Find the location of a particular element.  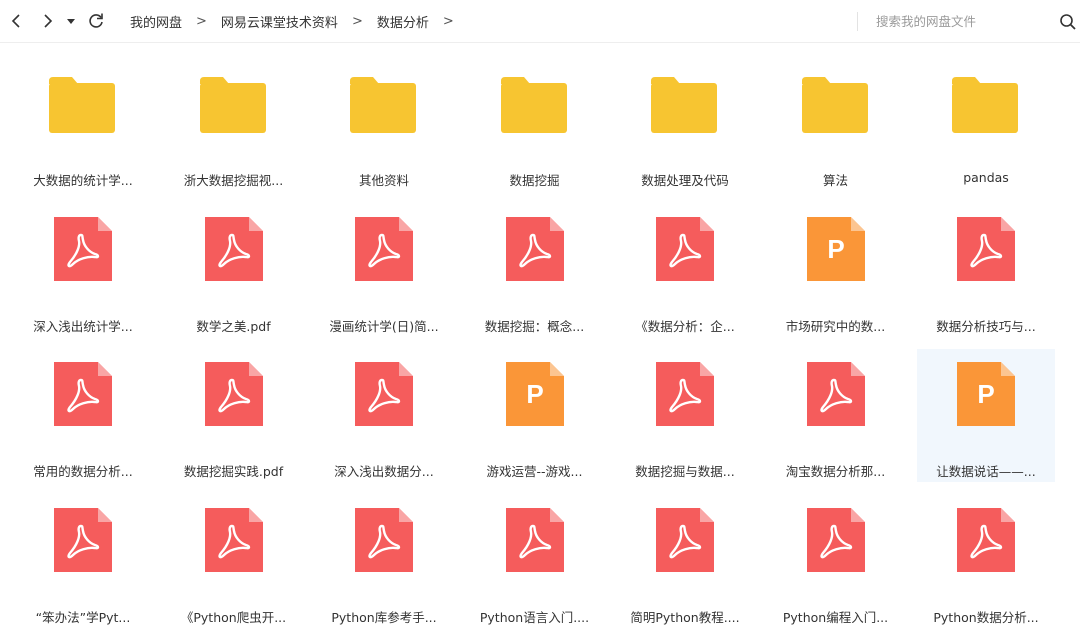

search-button is located at coordinates (1068, 22).